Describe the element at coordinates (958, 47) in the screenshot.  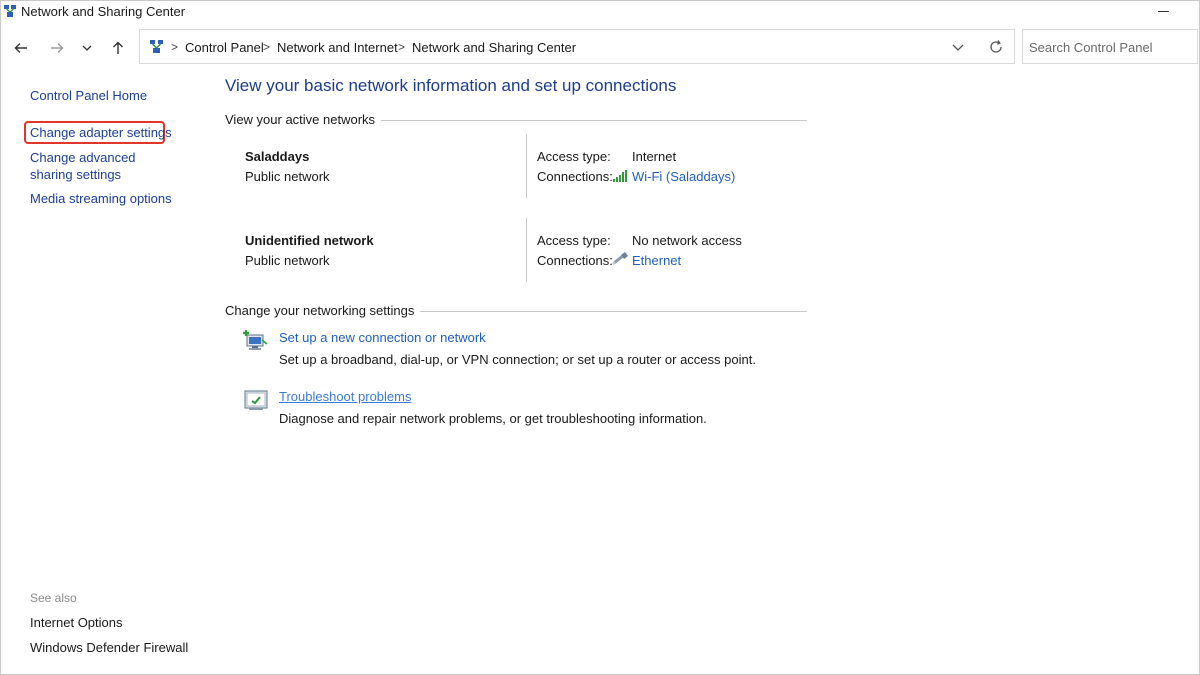
I see `address-dropdown-icon` at that location.